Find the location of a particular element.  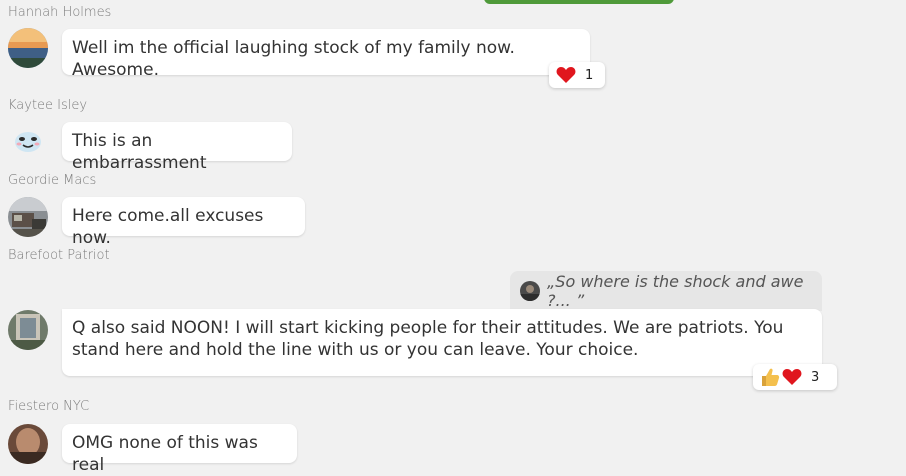

author-name: Geordie Macs is located at coordinates (52, 180).